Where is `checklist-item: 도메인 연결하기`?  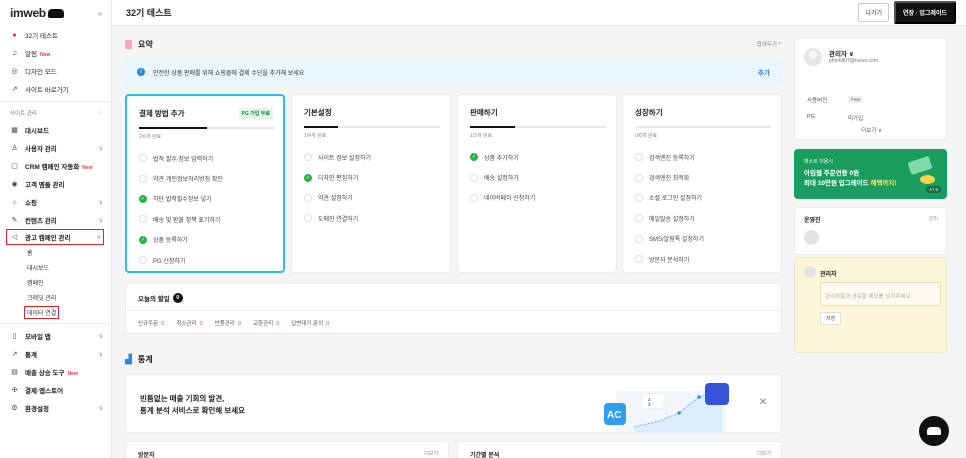
checklist-item: 도메인 연결하기 is located at coordinates (372, 218).